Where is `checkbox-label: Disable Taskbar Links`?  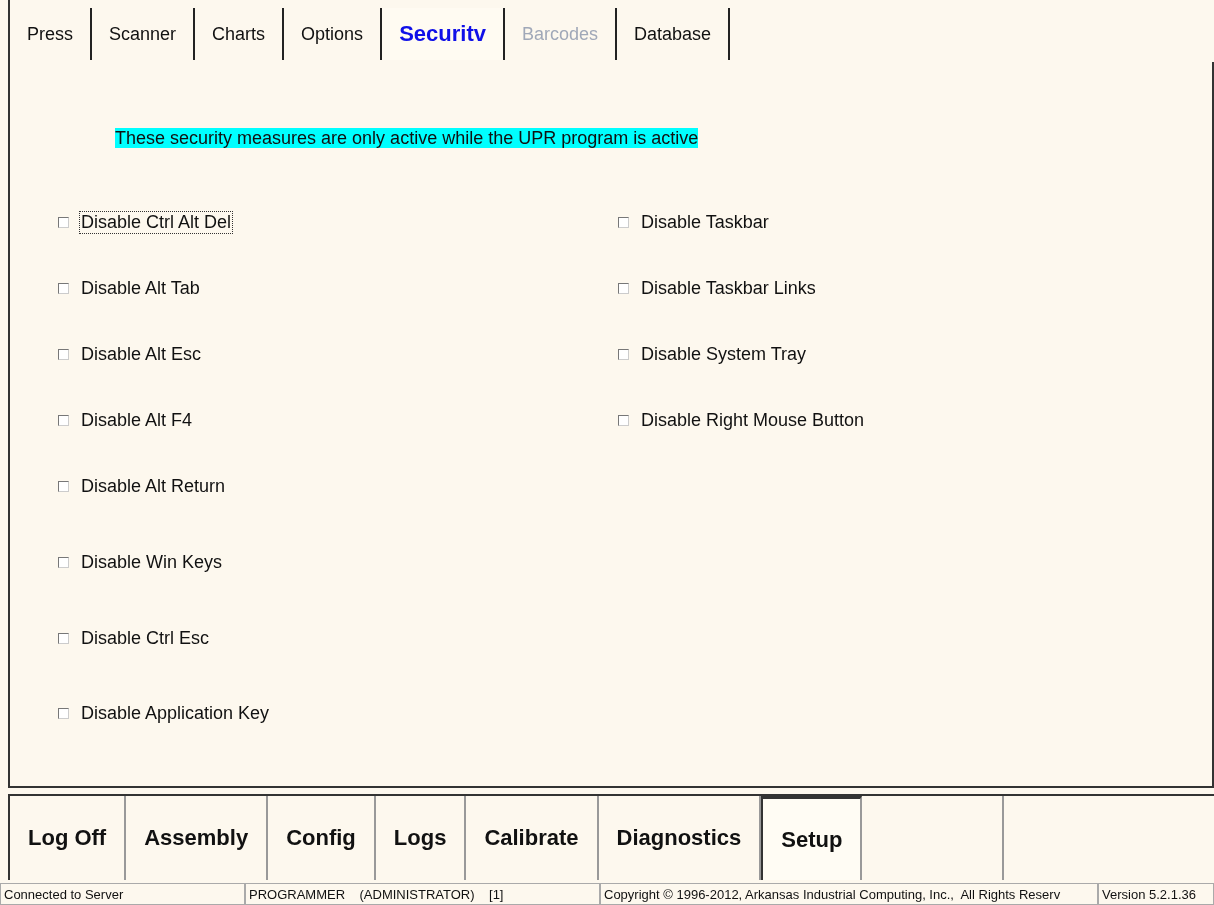
checkbox-label: Disable Taskbar Links is located at coordinates (728, 288).